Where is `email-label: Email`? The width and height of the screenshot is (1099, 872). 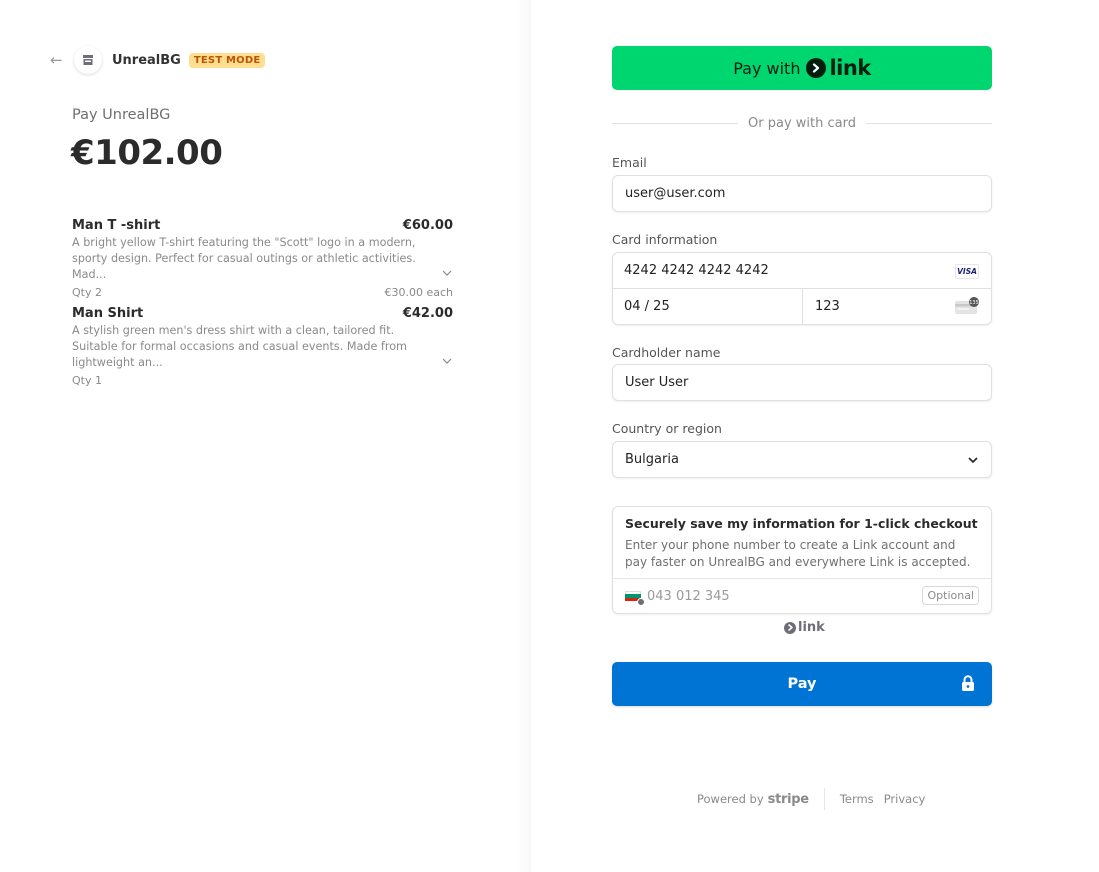 email-label: Email is located at coordinates (629, 162).